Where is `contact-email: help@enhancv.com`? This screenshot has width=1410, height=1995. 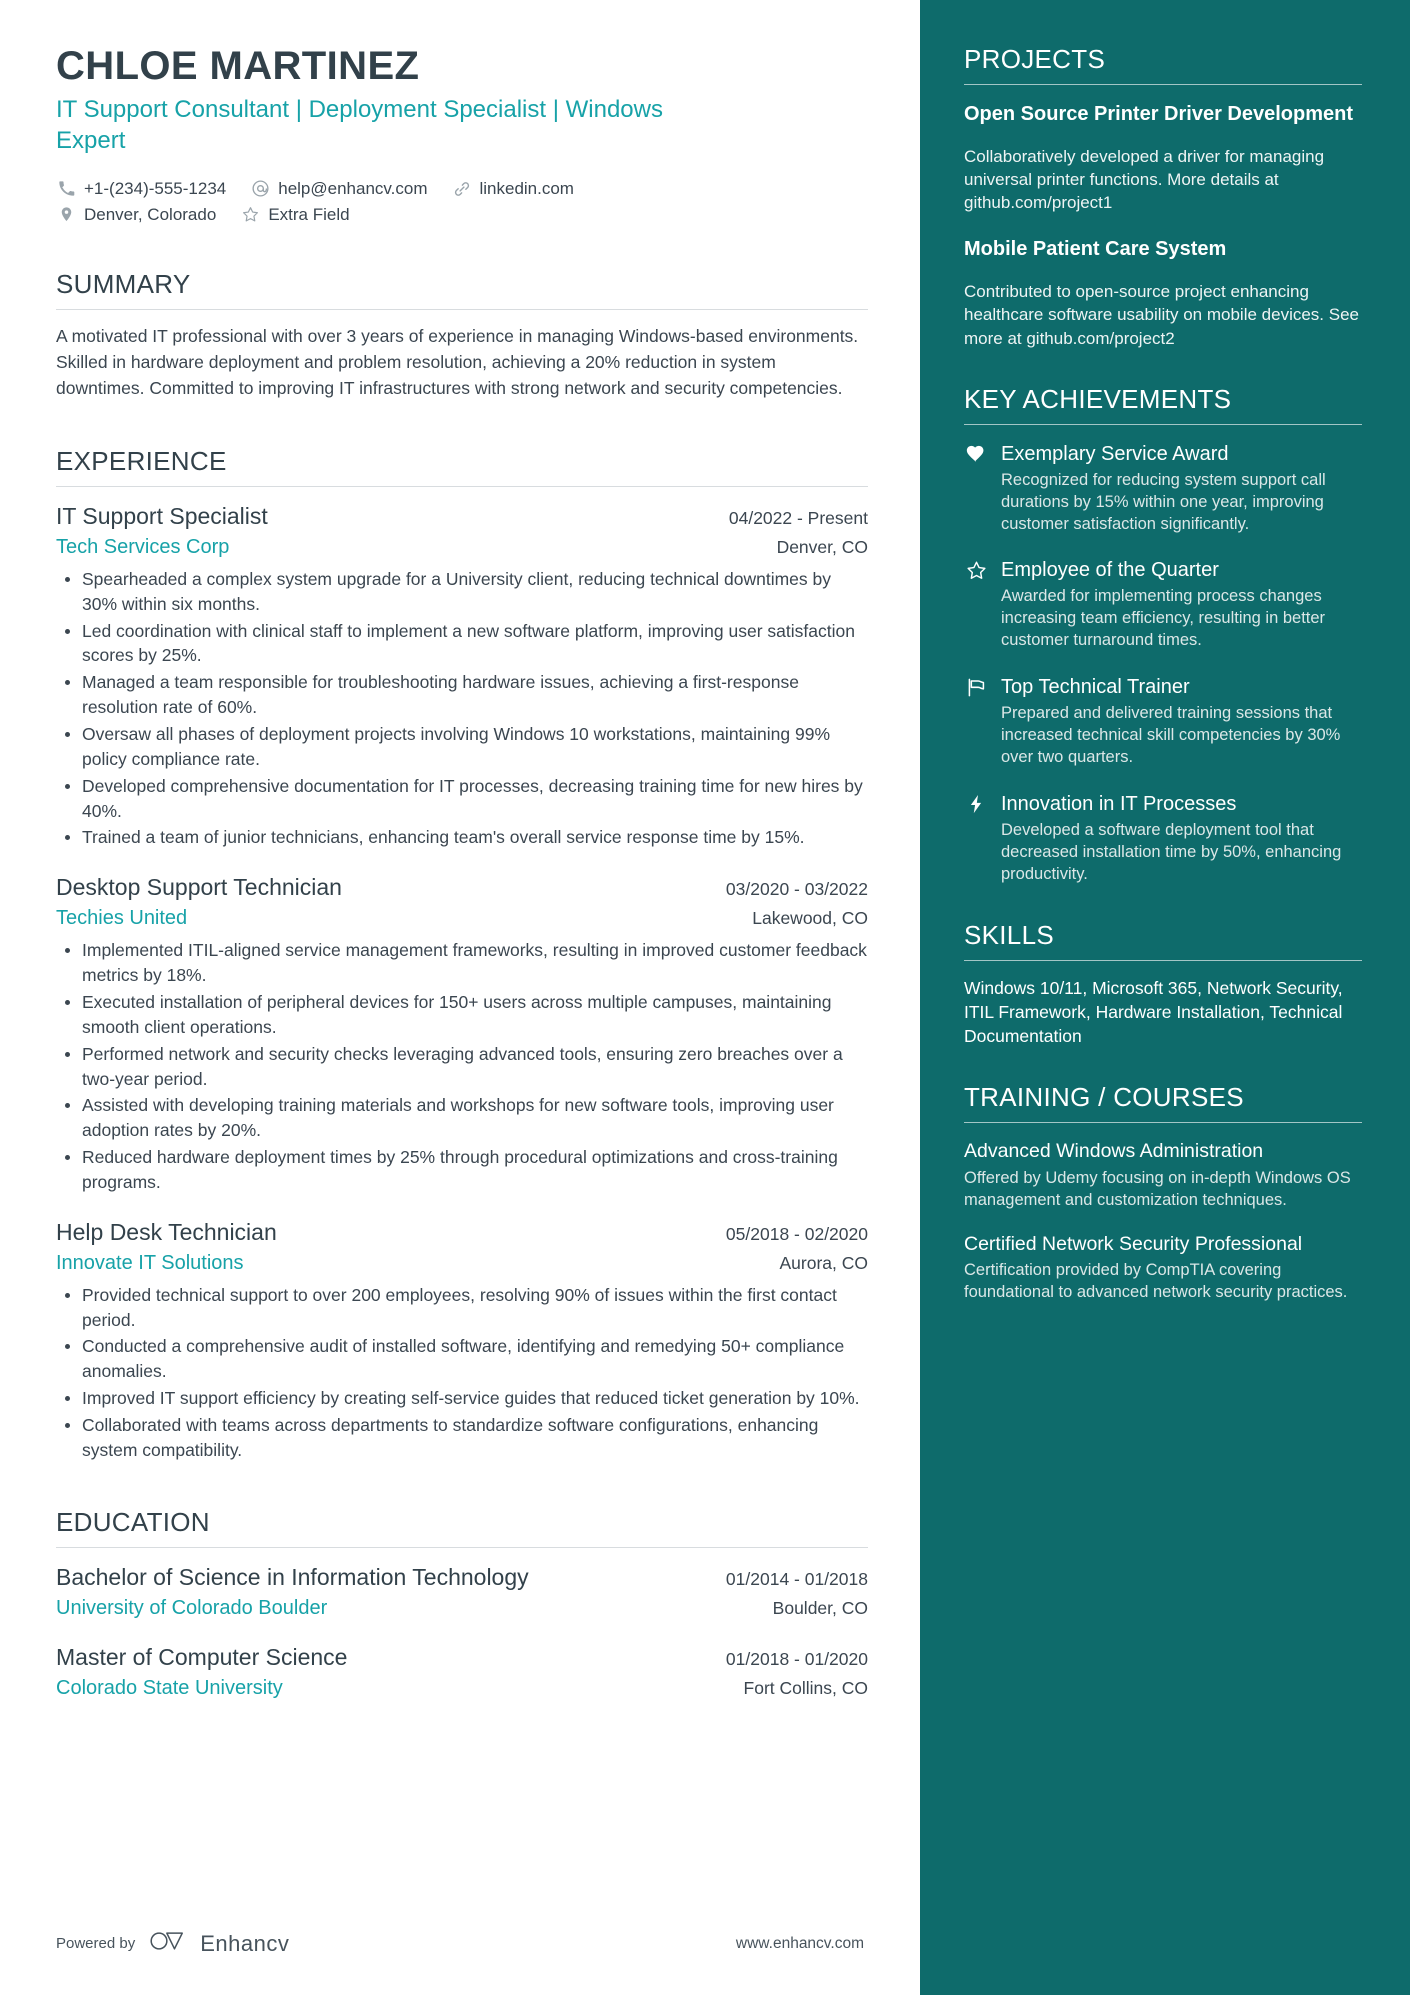
contact-email: help@enhancv.com is located at coordinates (338, 188).